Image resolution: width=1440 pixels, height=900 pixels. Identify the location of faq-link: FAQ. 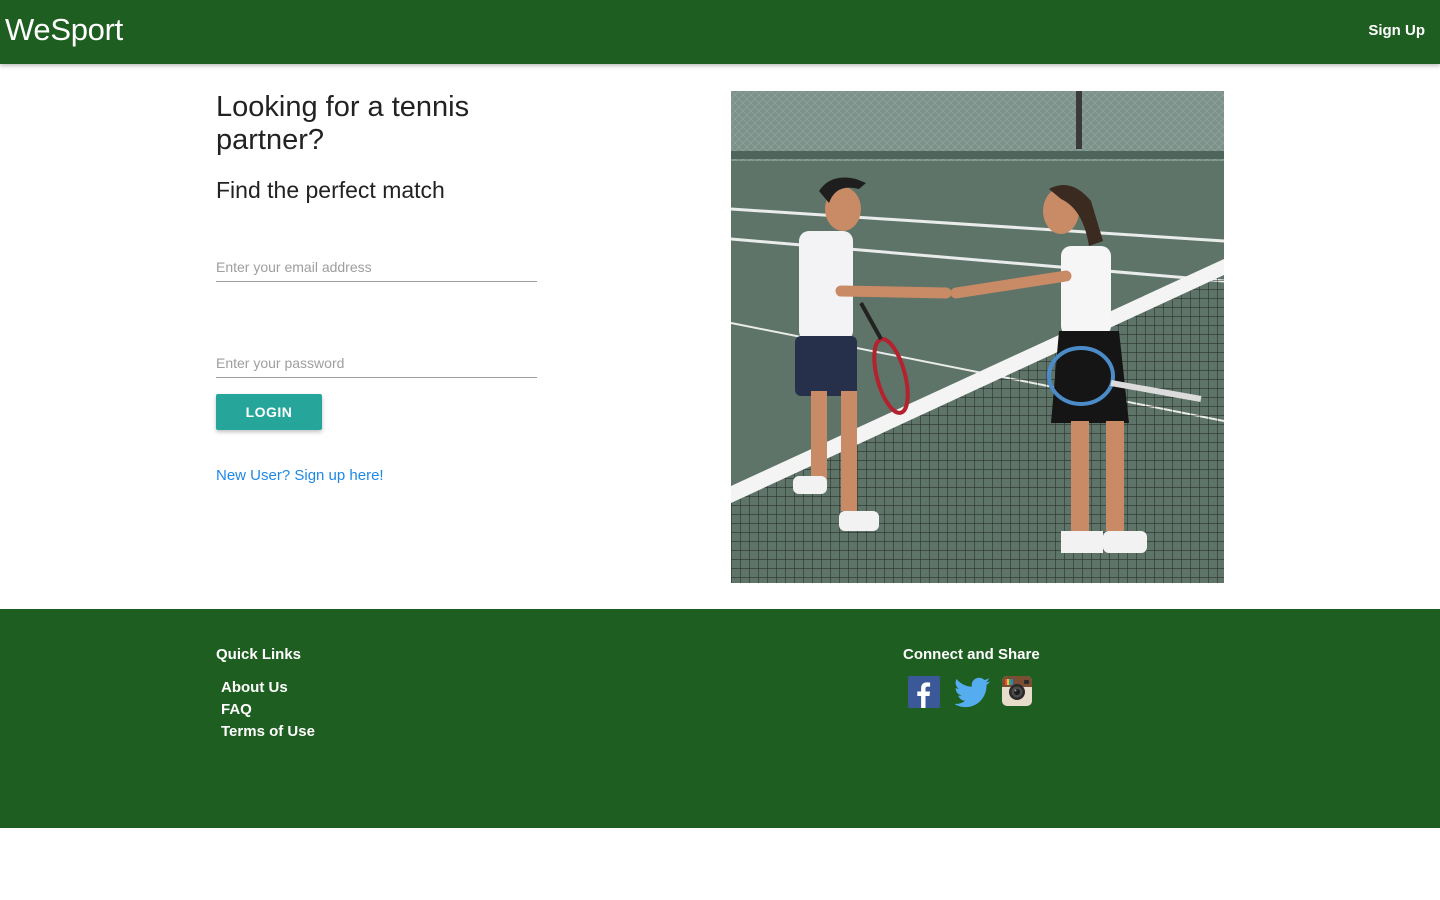
(236, 709).